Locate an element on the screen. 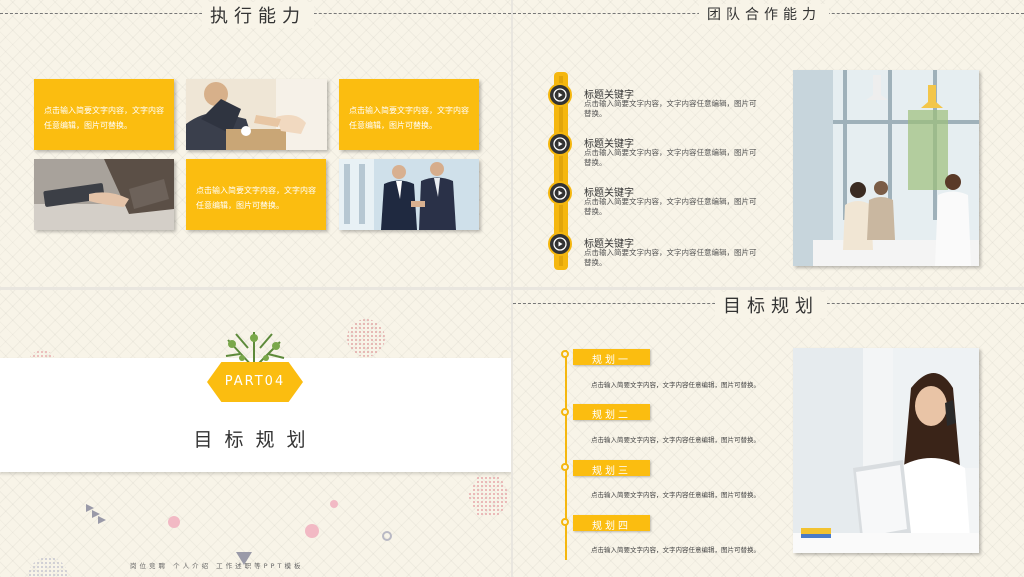 The width and height of the screenshot is (1024, 577). woman-phone-laptop-photo is located at coordinates (886, 450).